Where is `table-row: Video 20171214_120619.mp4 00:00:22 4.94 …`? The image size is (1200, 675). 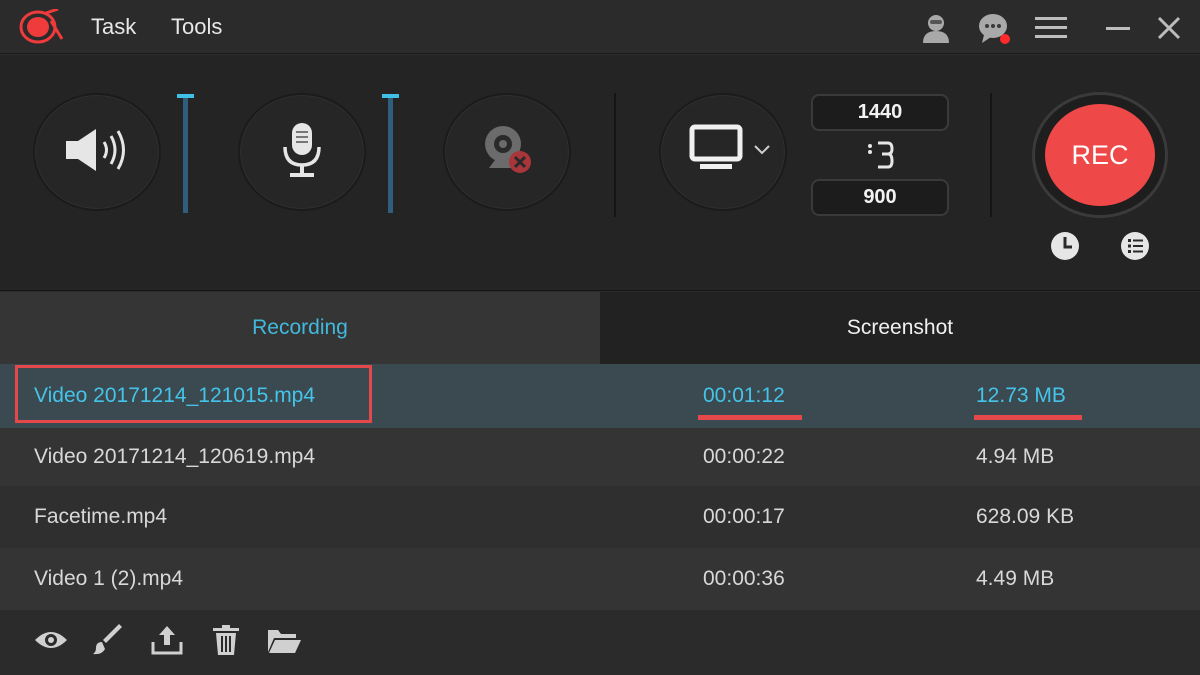
table-row: Video 20171214_120619.mp4 00:00:22 4.94 … is located at coordinates (600, 457).